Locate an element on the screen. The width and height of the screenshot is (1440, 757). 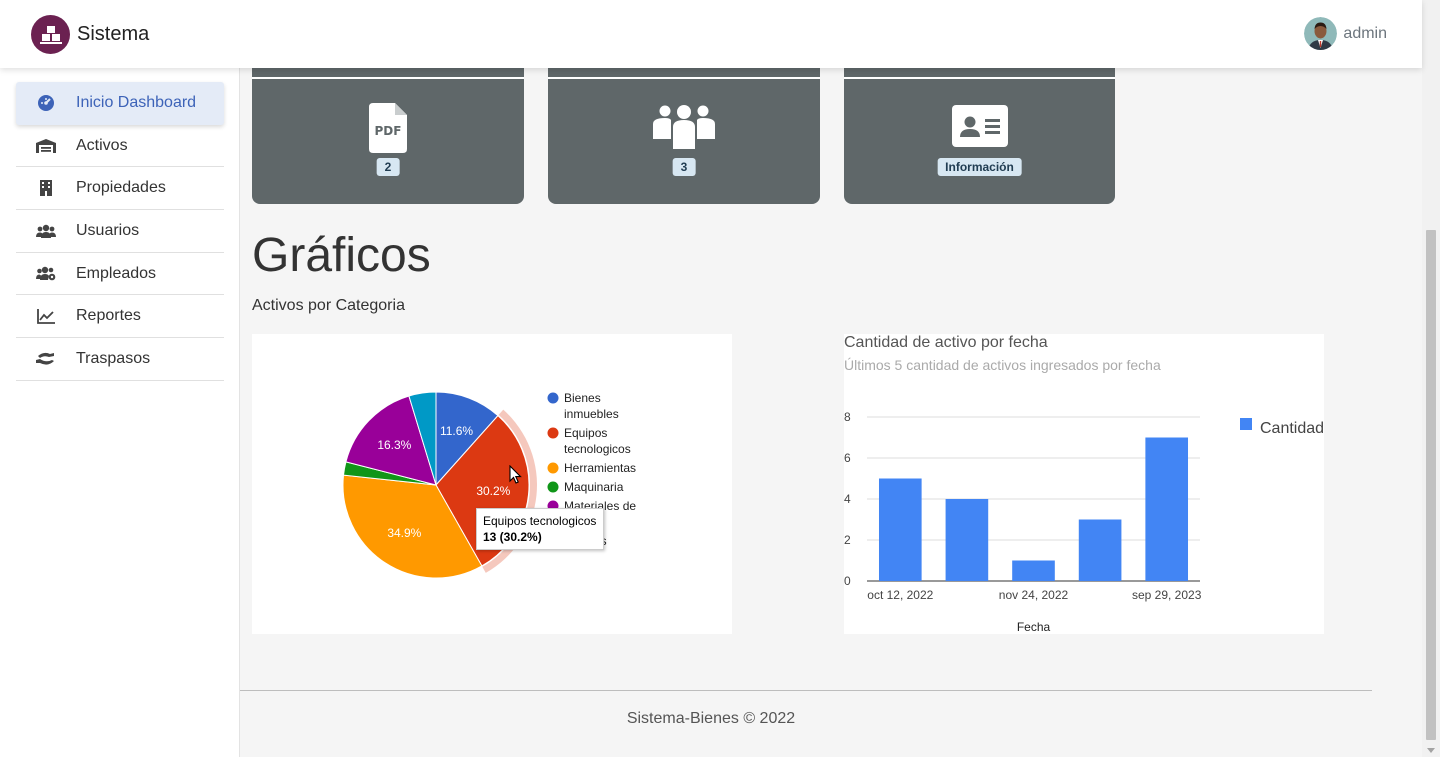
sidebar-item-reportes: Reportes is located at coordinates (120, 317).